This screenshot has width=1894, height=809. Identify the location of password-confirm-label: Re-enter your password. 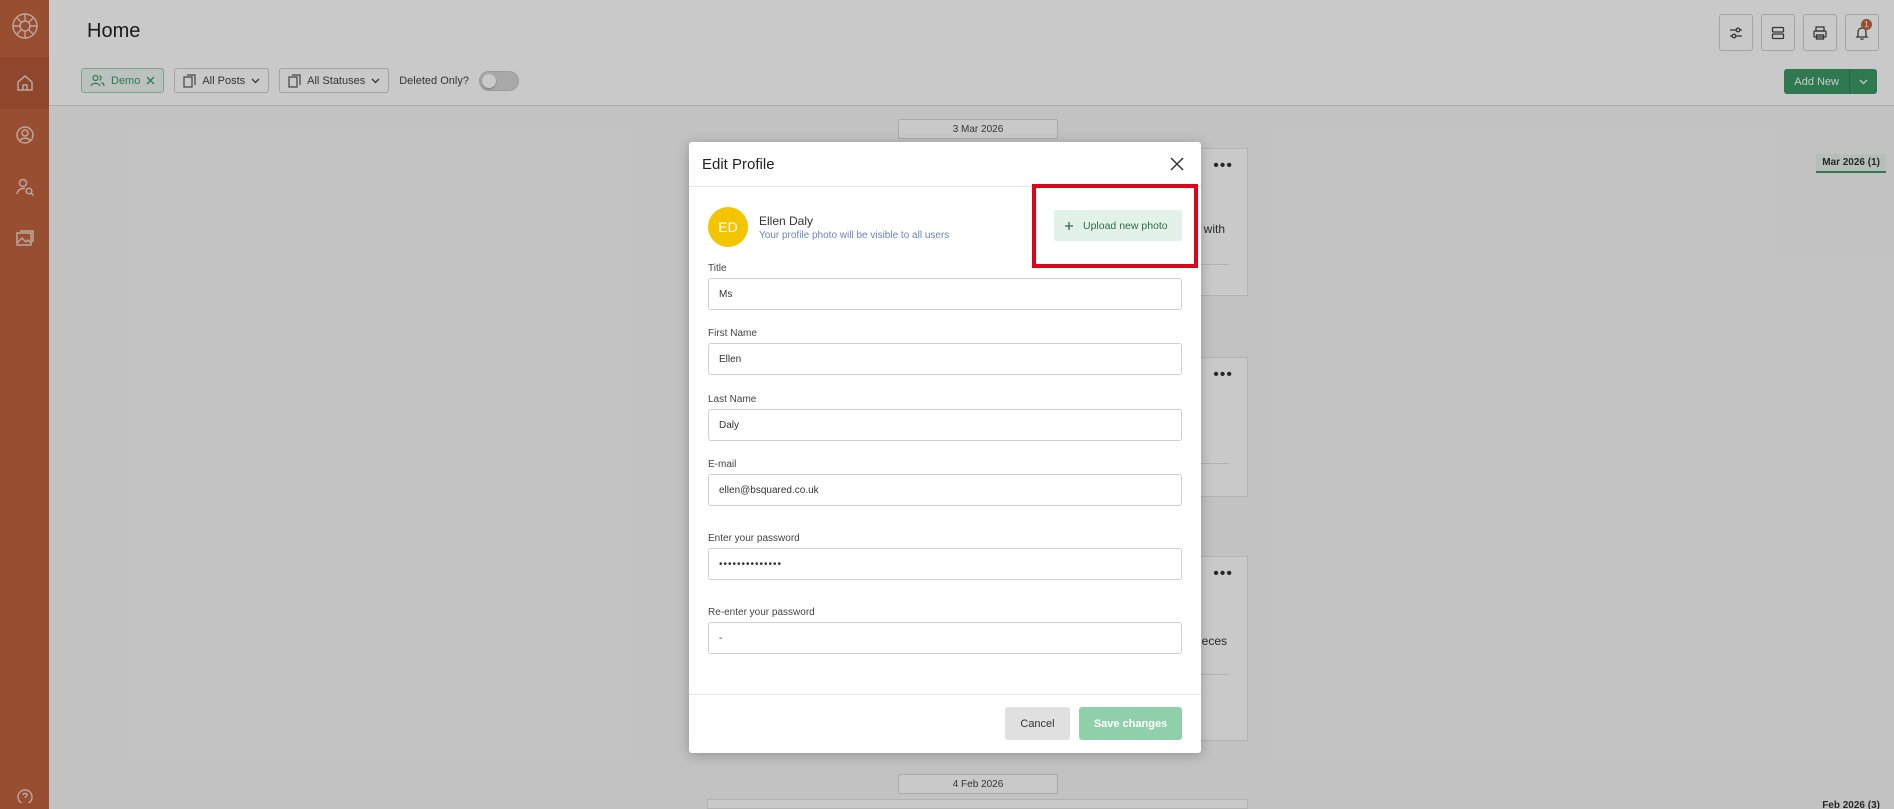
(761, 612).